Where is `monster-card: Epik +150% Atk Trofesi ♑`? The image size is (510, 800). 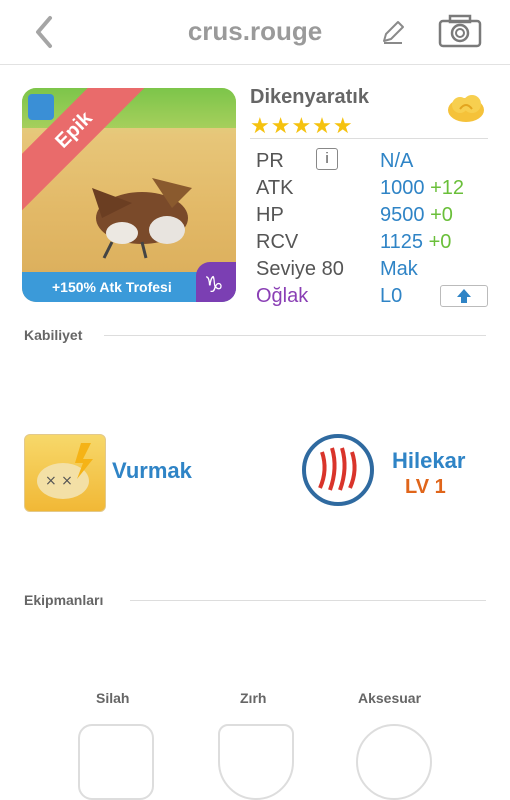
monster-card: Epik +150% Atk Trofesi ♑ is located at coordinates (129, 195).